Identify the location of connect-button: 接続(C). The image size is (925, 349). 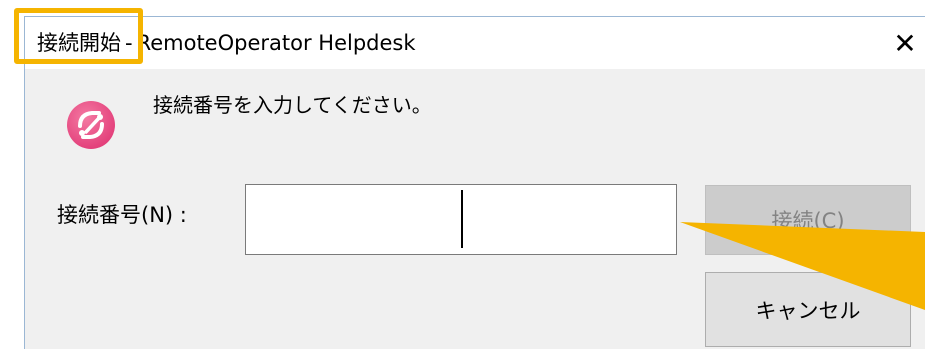
(808, 220).